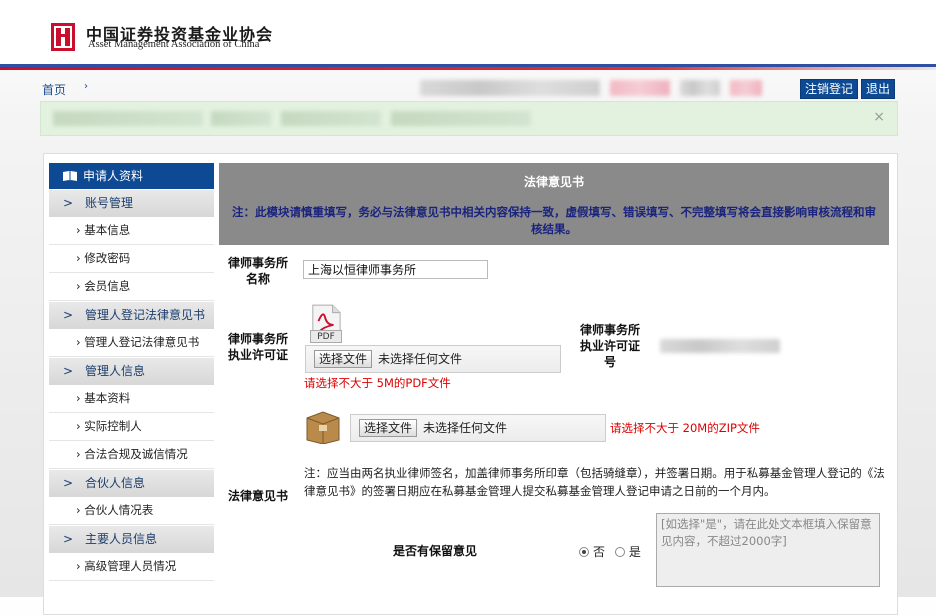 The height and width of the screenshot is (615, 936). I want to click on license-file-status: 未选择任何文件, so click(420, 359).